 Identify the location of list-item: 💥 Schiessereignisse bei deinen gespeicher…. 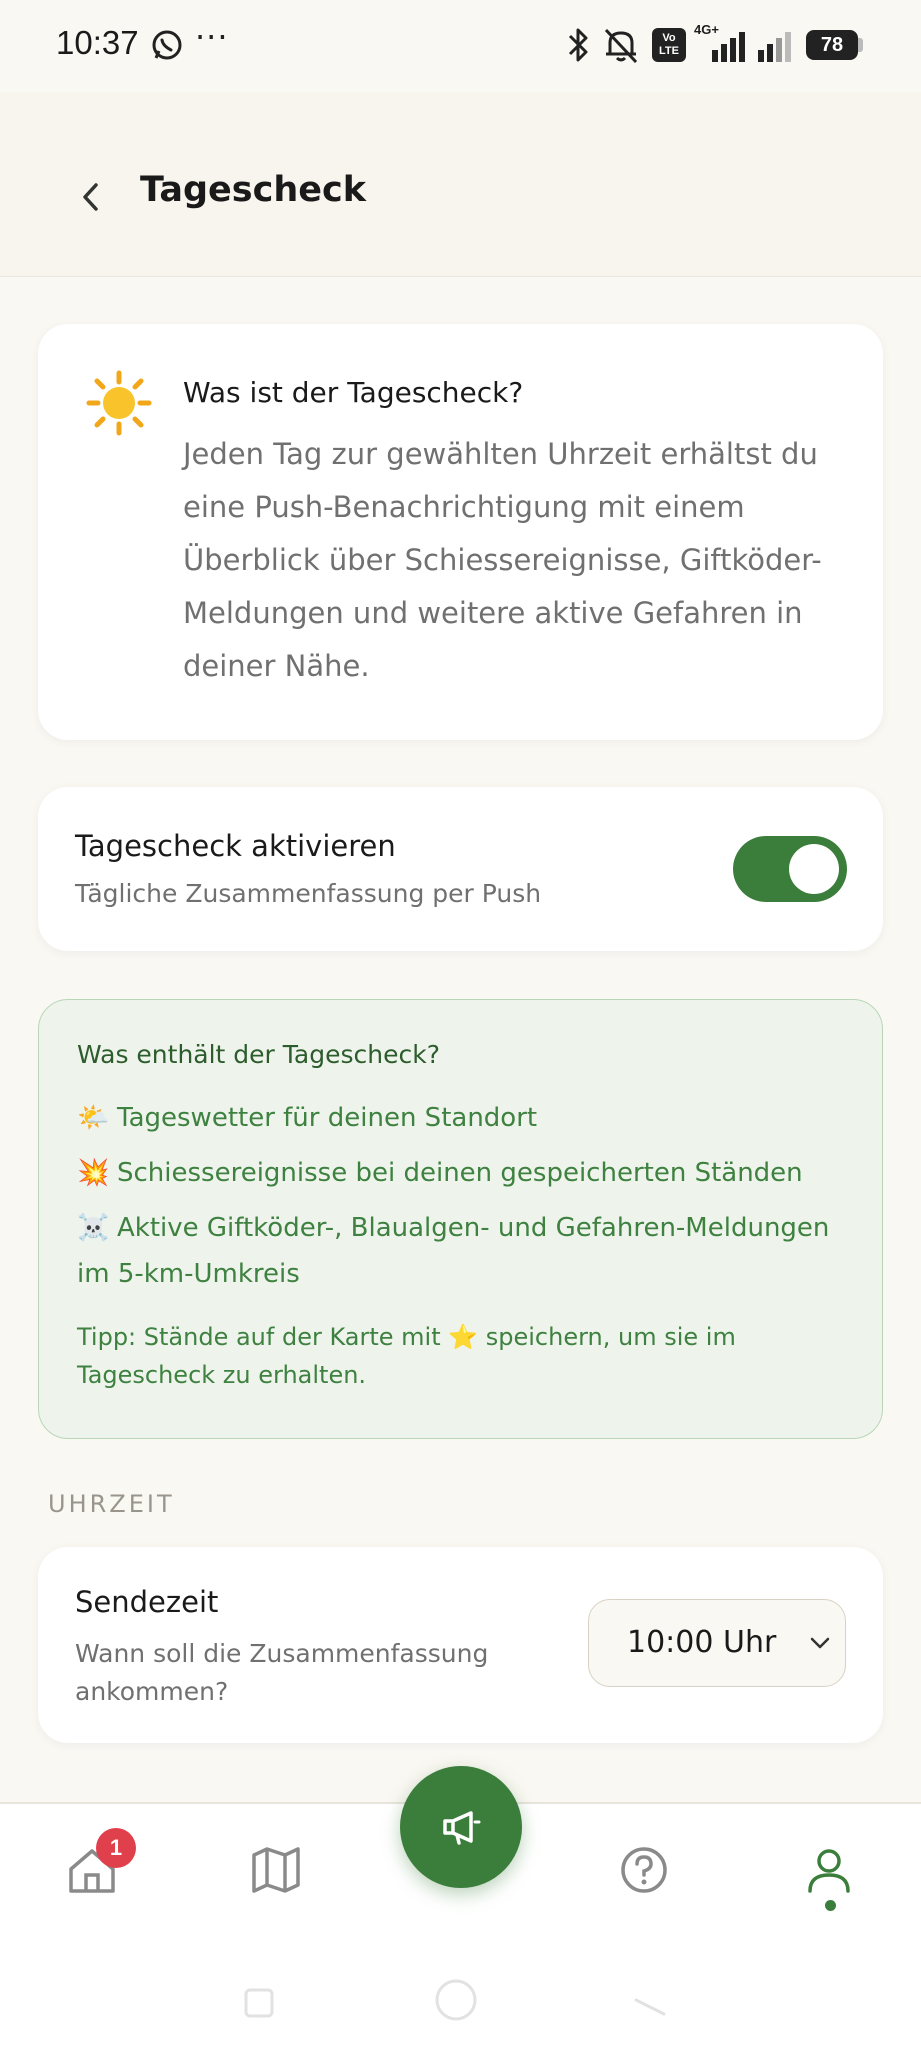
(467, 1173).